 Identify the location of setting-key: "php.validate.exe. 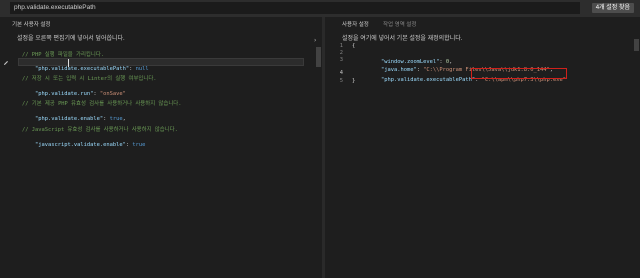
(62, 69).